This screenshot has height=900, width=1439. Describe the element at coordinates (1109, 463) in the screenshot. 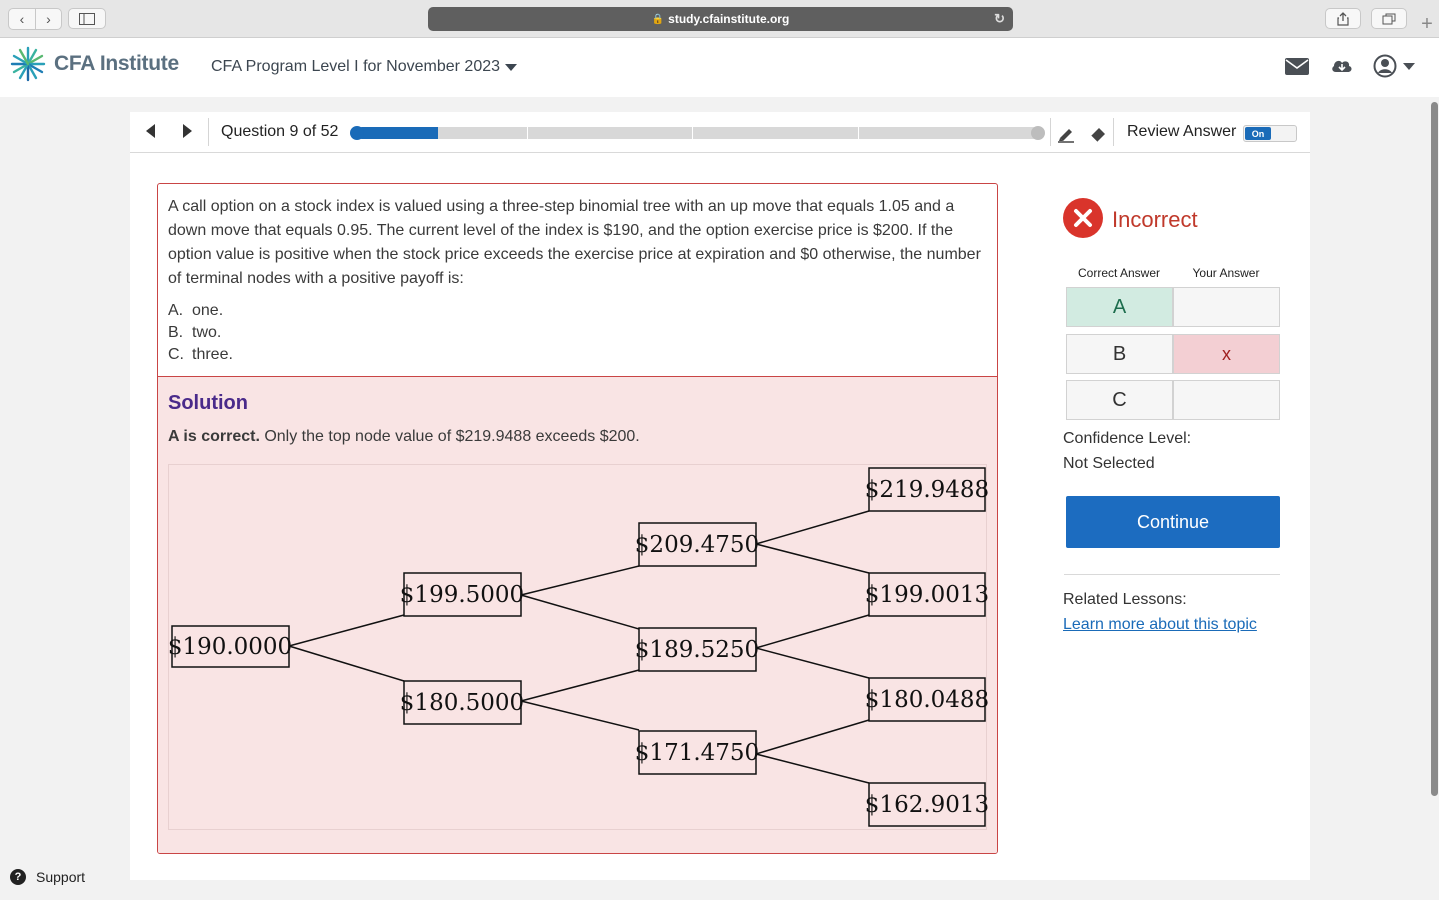

I see `confidence-value: Not Selected` at that location.